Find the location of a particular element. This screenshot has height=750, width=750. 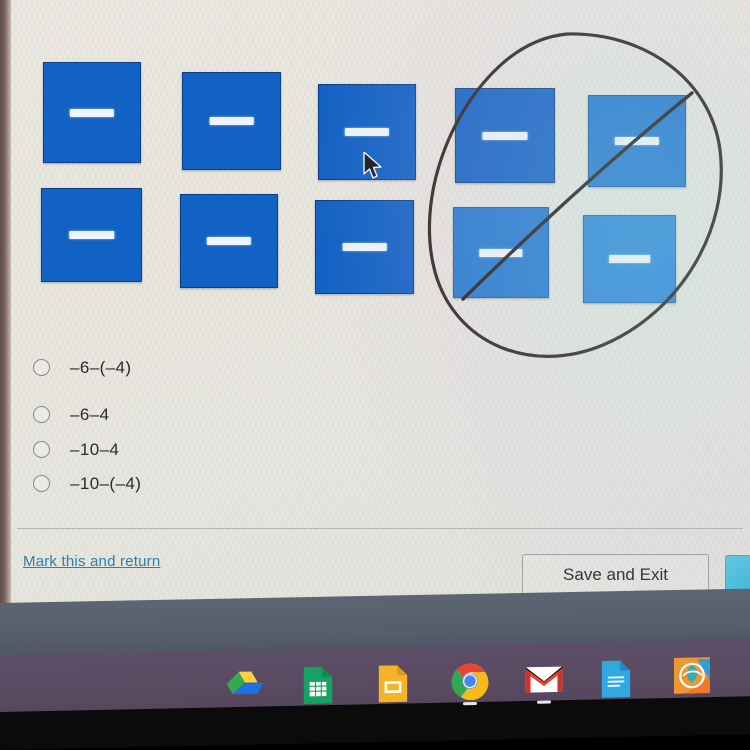

radio-button-b is located at coordinates (41, 414).